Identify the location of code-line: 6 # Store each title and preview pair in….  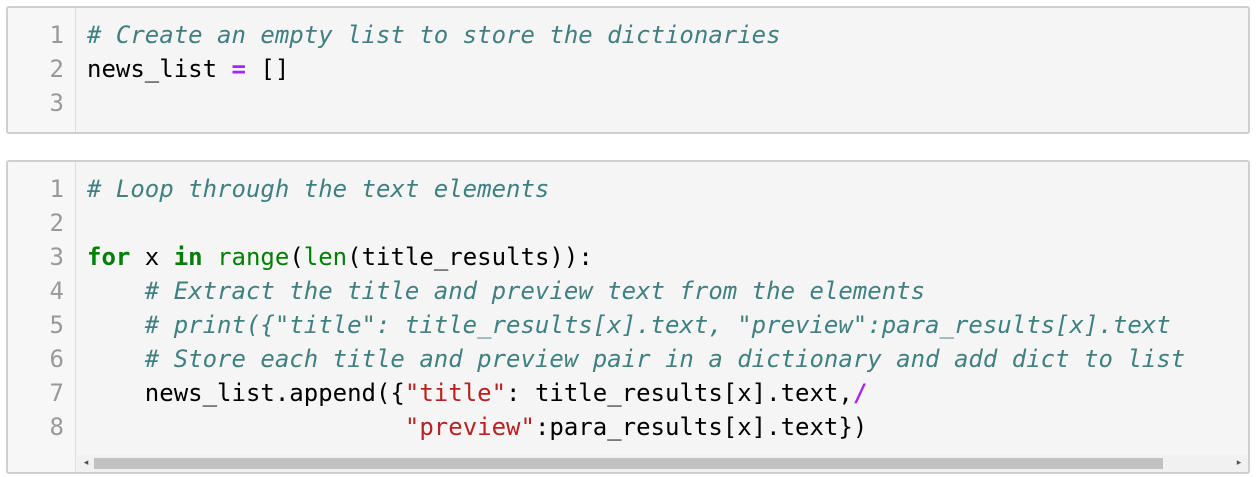
(628, 359).